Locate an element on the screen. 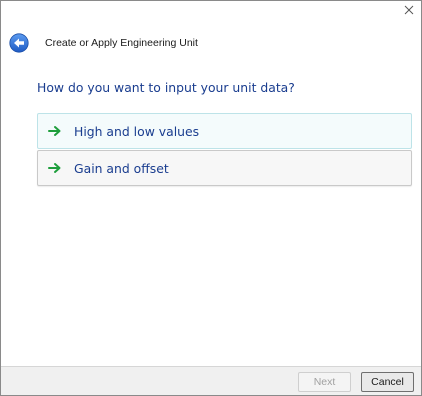  option-label: Gain and offset is located at coordinates (121, 168).